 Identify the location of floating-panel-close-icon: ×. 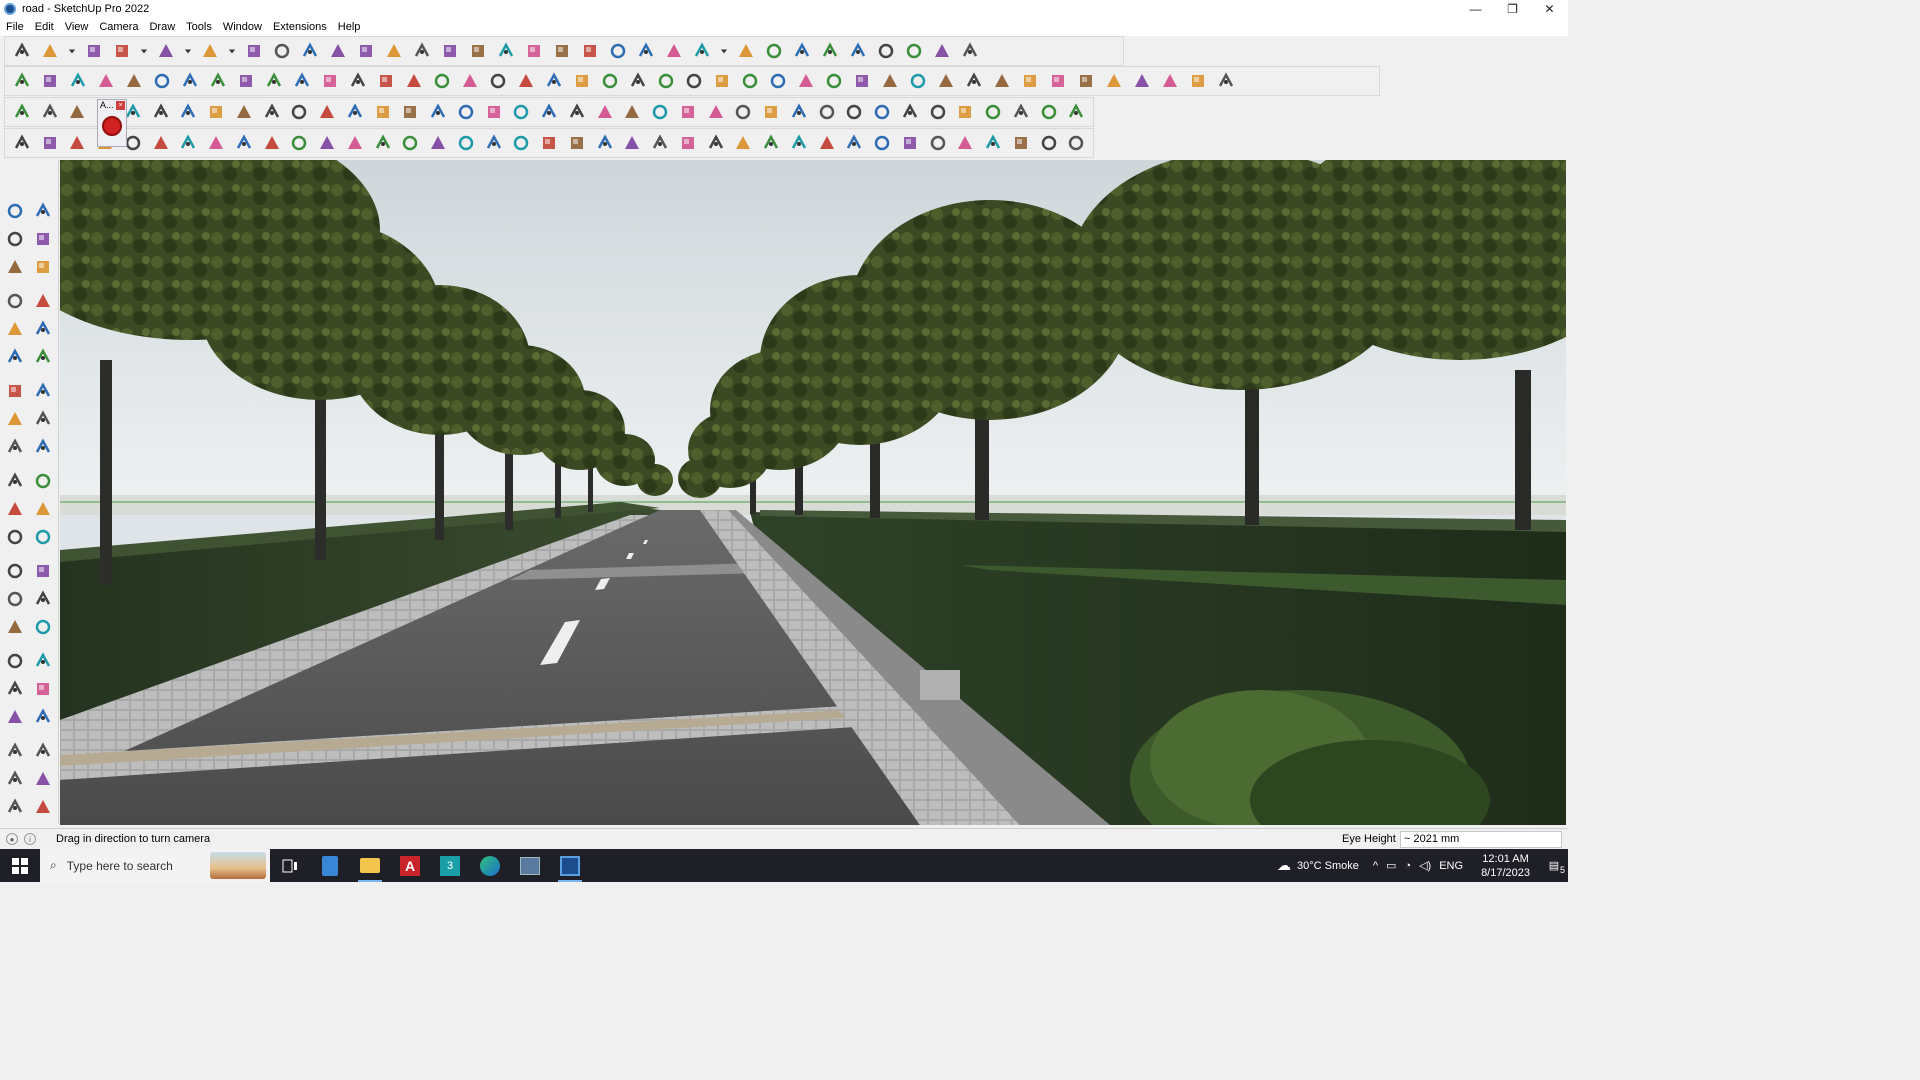
(120, 105).